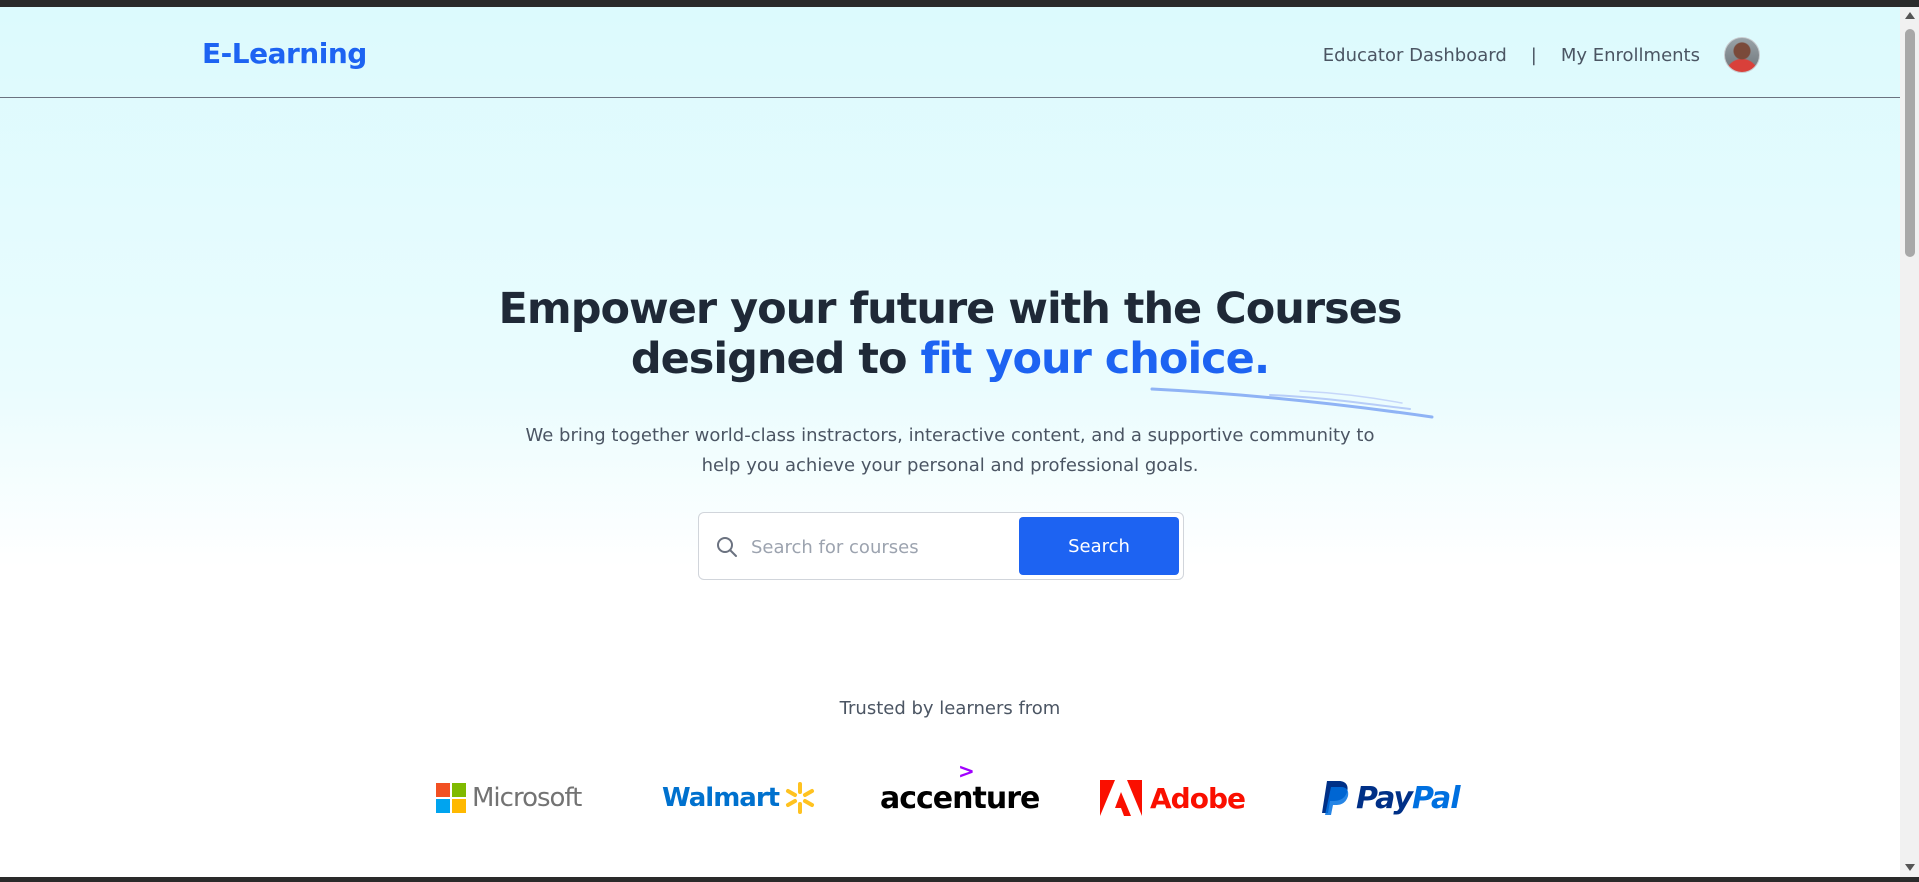 Image resolution: width=1919 pixels, height=882 pixels. I want to click on paypal-logo-text: PayPal, so click(1408, 798).